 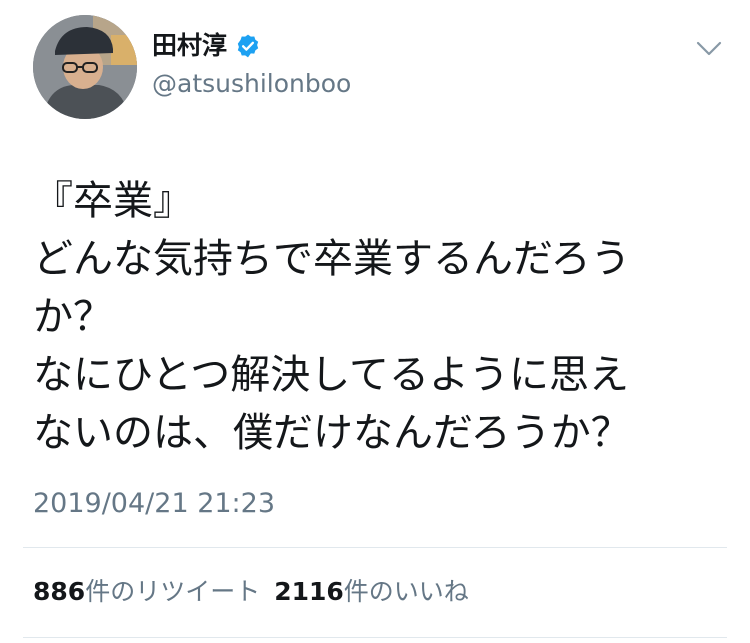 I want to click on retweet-label: 件のリツイート, so click(x=173, y=591).